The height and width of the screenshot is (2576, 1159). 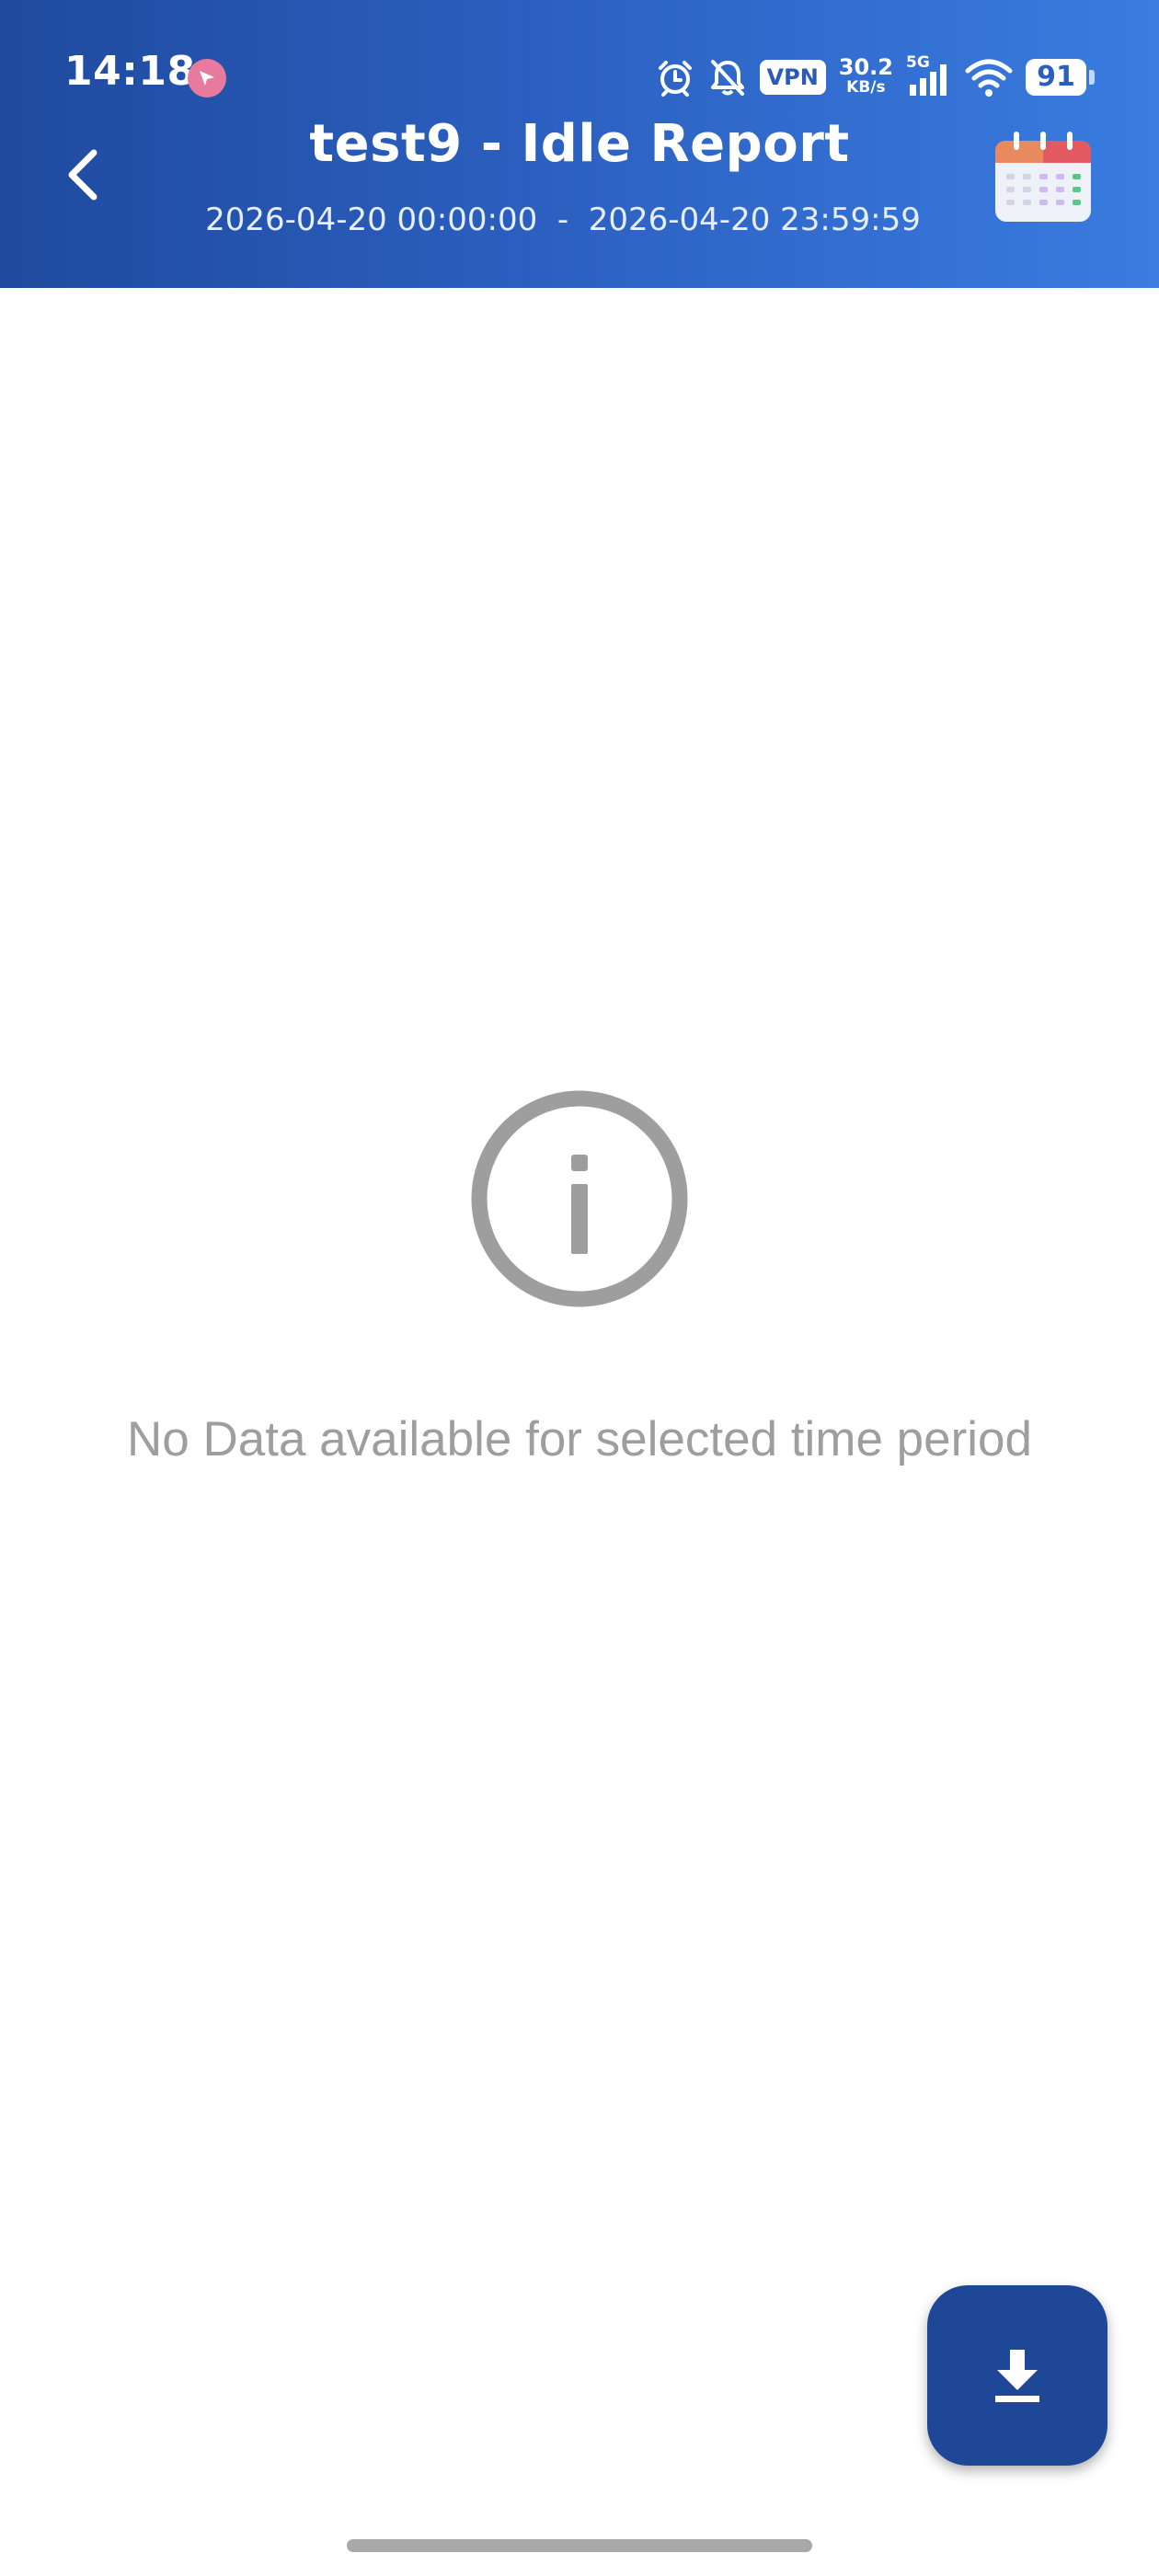 I want to click on net-speed: 30.2 KB/s, so click(x=865, y=76).